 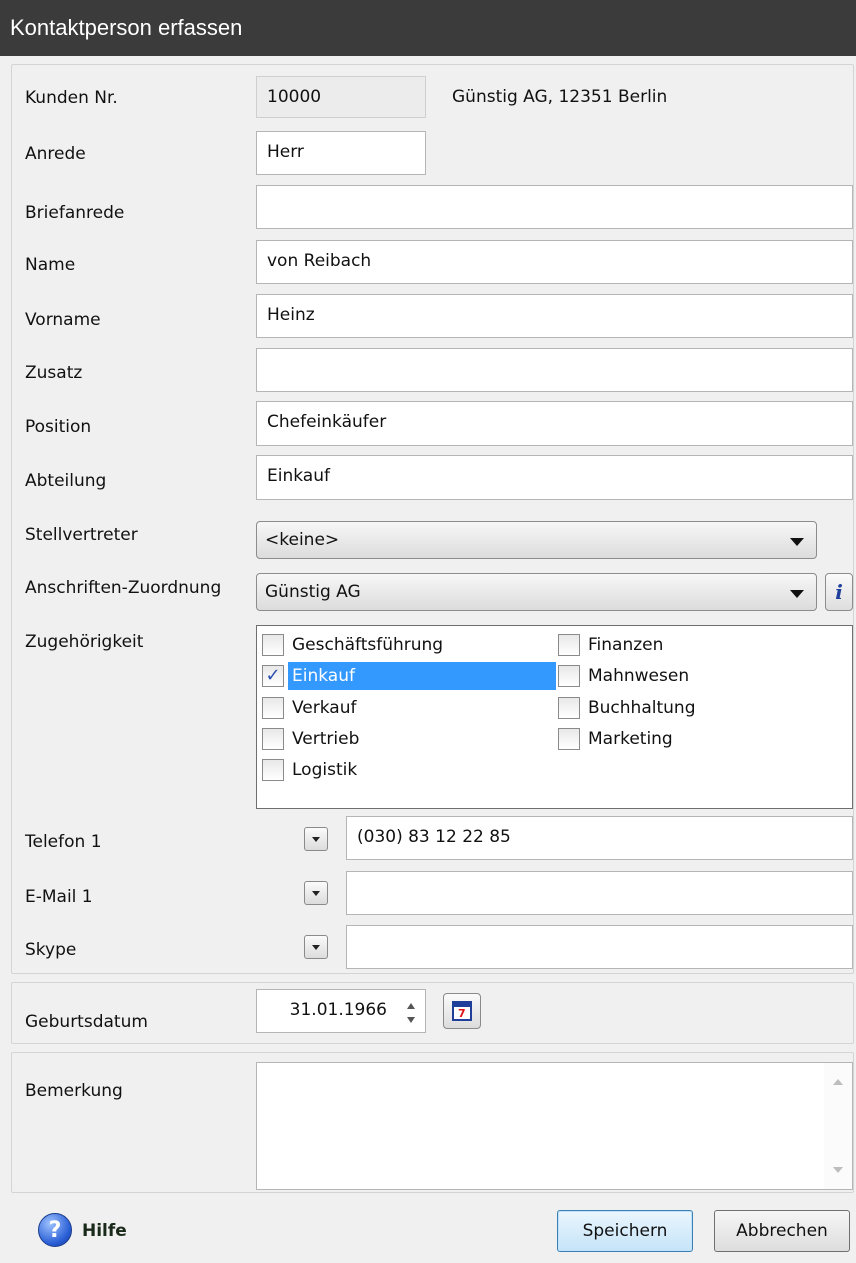 What do you see at coordinates (50, 265) in the screenshot?
I see `name-label: Name` at bounding box center [50, 265].